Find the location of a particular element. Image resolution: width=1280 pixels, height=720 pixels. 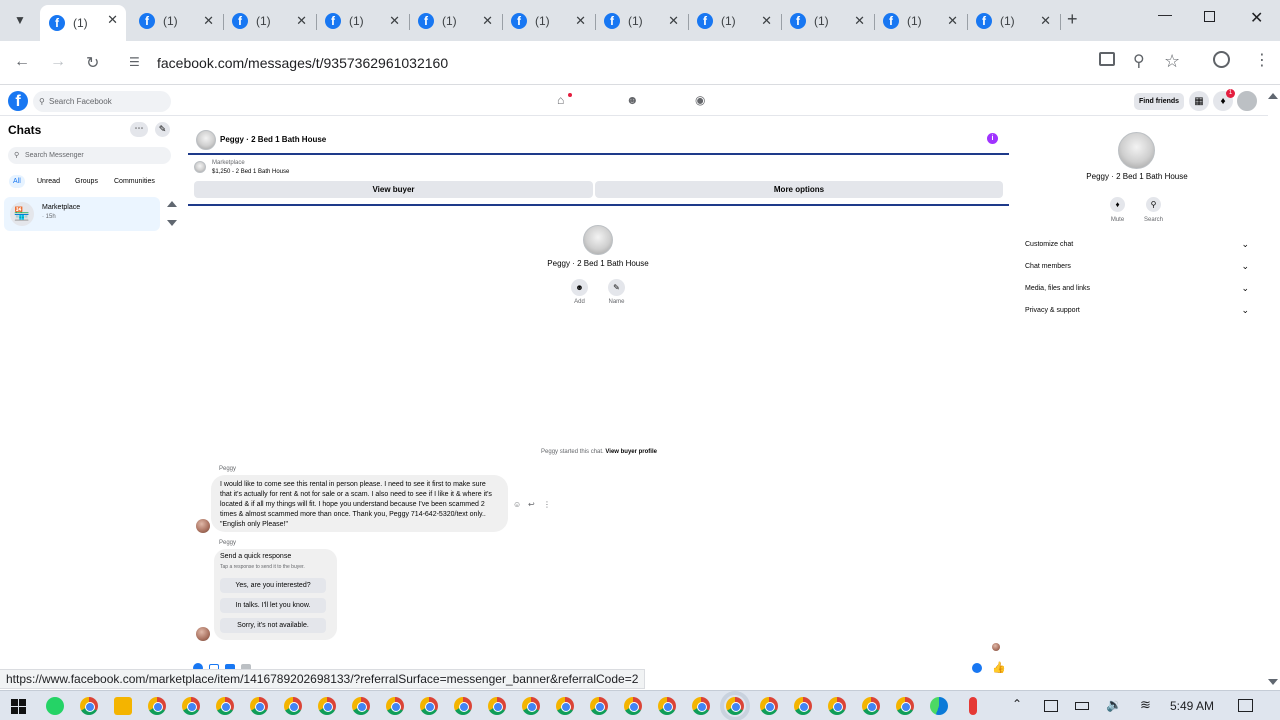

view-buyer-profile-link: View buyer profile is located at coordinates (631, 452).